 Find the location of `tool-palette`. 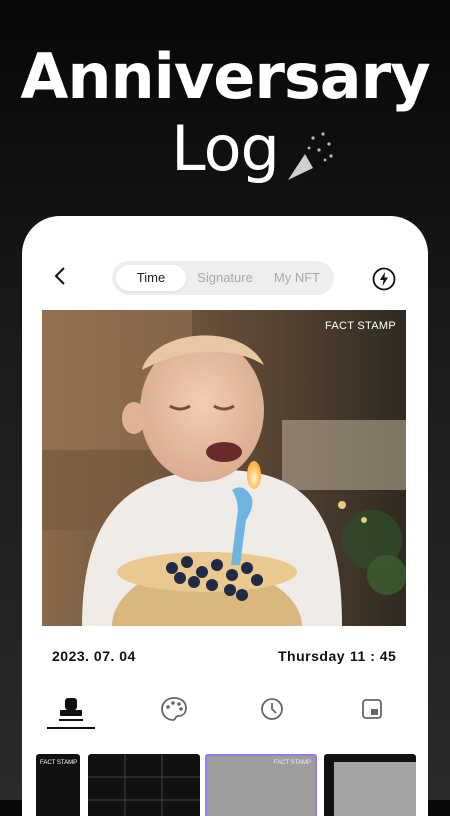

tool-palette is located at coordinates (174, 714).